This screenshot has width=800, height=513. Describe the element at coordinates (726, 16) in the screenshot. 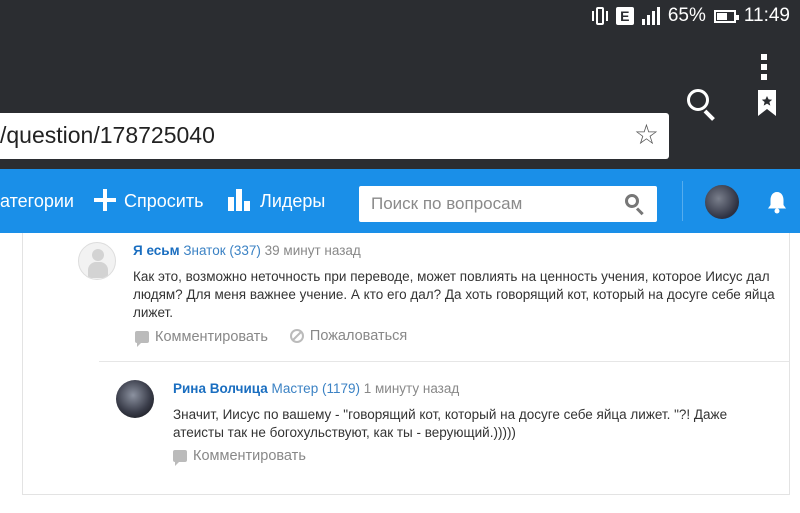

I see `battery-icon` at that location.